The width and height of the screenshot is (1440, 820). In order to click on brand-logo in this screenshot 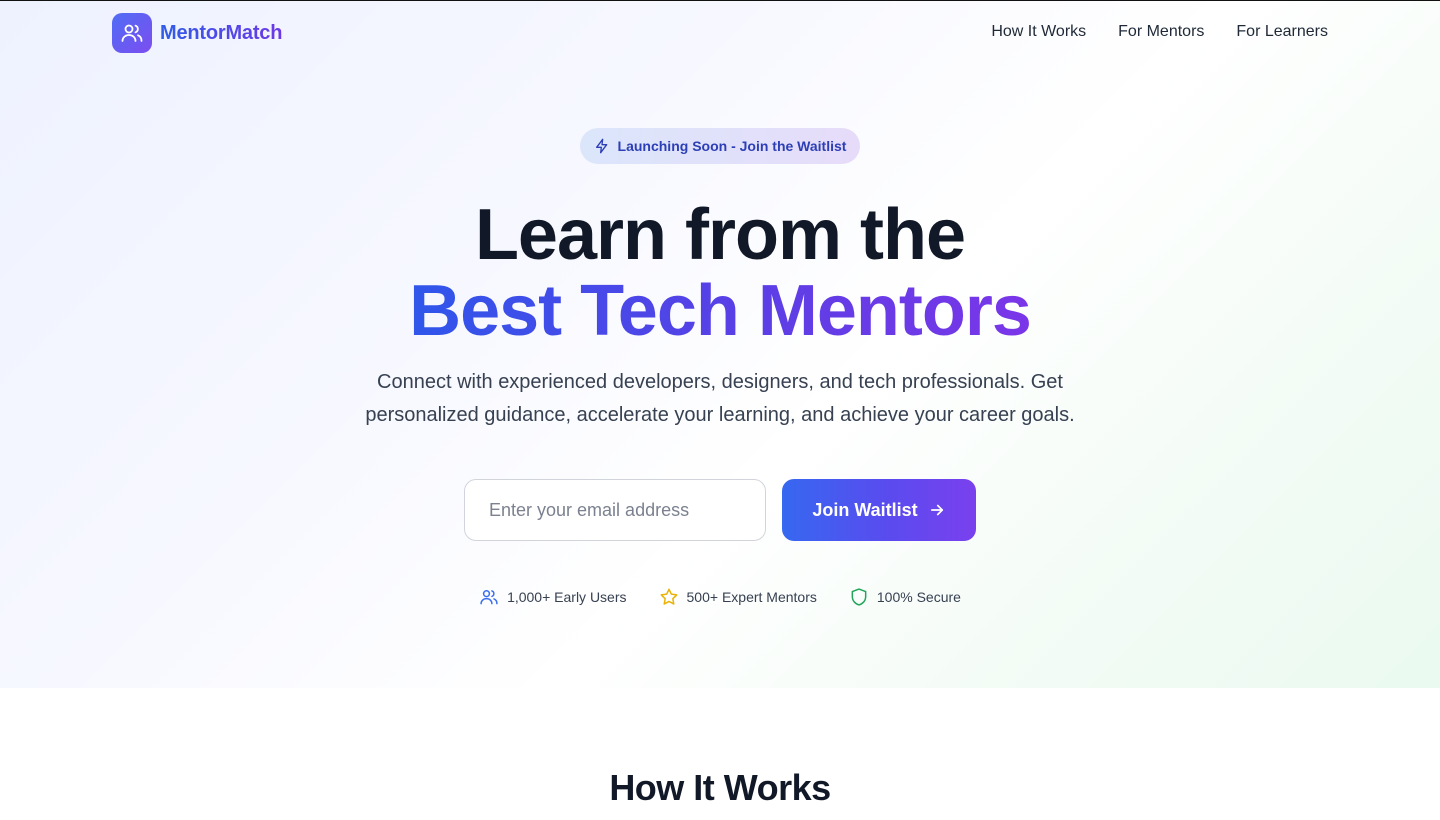, I will do `click(132, 33)`.